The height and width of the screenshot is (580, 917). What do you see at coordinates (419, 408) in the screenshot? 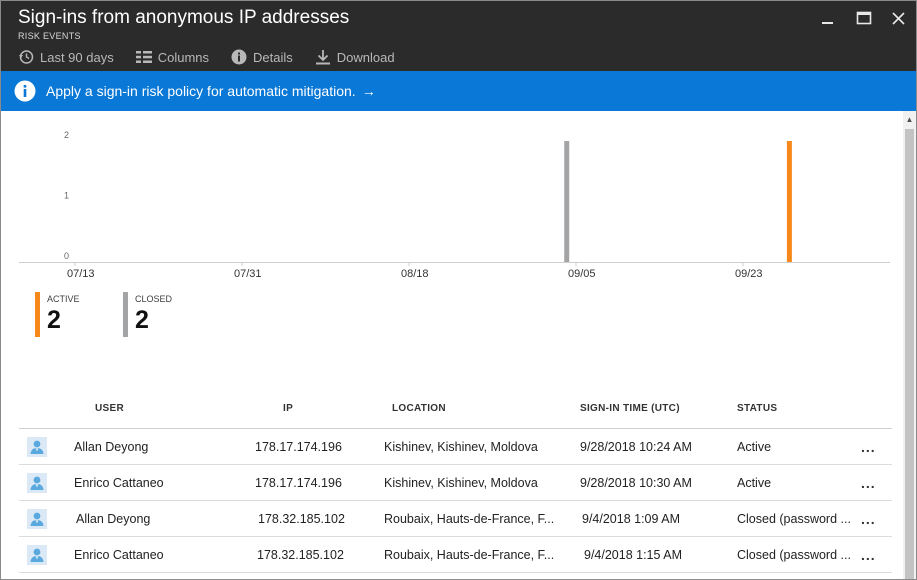
I see `column-header-location: LOCATION` at bounding box center [419, 408].